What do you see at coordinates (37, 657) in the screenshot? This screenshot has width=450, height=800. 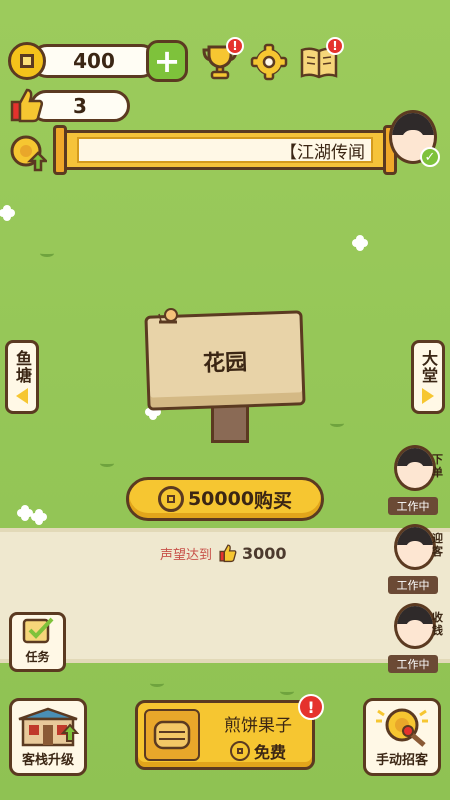 I see `task-label: 任务` at bounding box center [37, 657].